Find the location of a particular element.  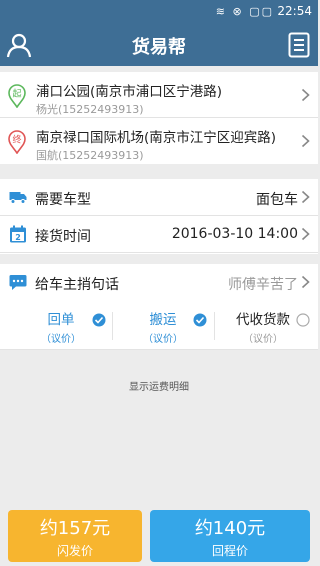

cod-label: 代收货款 is located at coordinates (263, 320).